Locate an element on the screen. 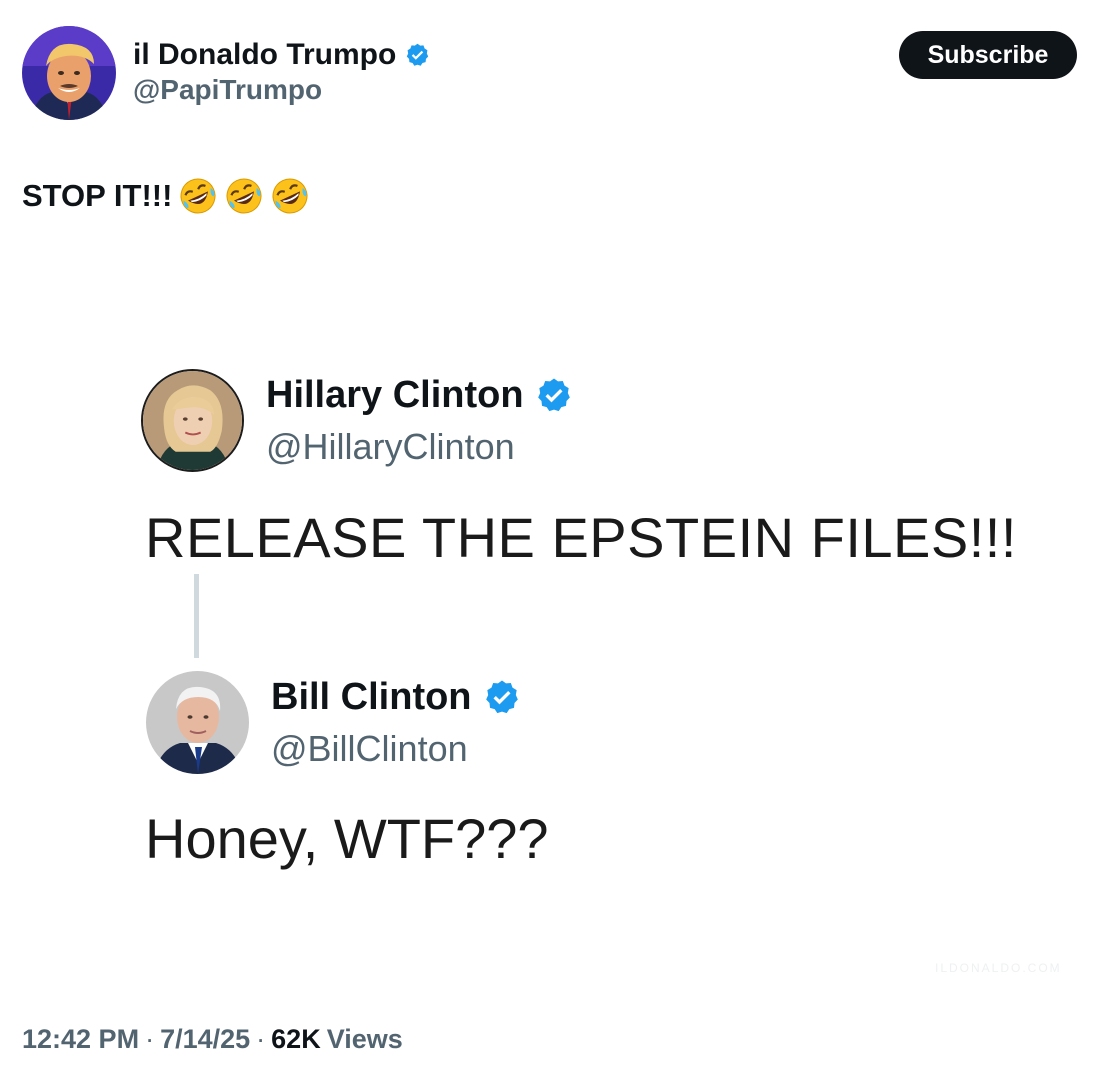  hillary-name-text: Hillary Clinton is located at coordinates (395, 395).